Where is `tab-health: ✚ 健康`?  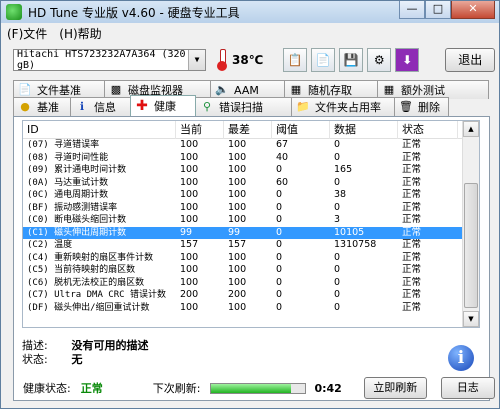
tab-health: ✚ 健康 is located at coordinates (163, 105).